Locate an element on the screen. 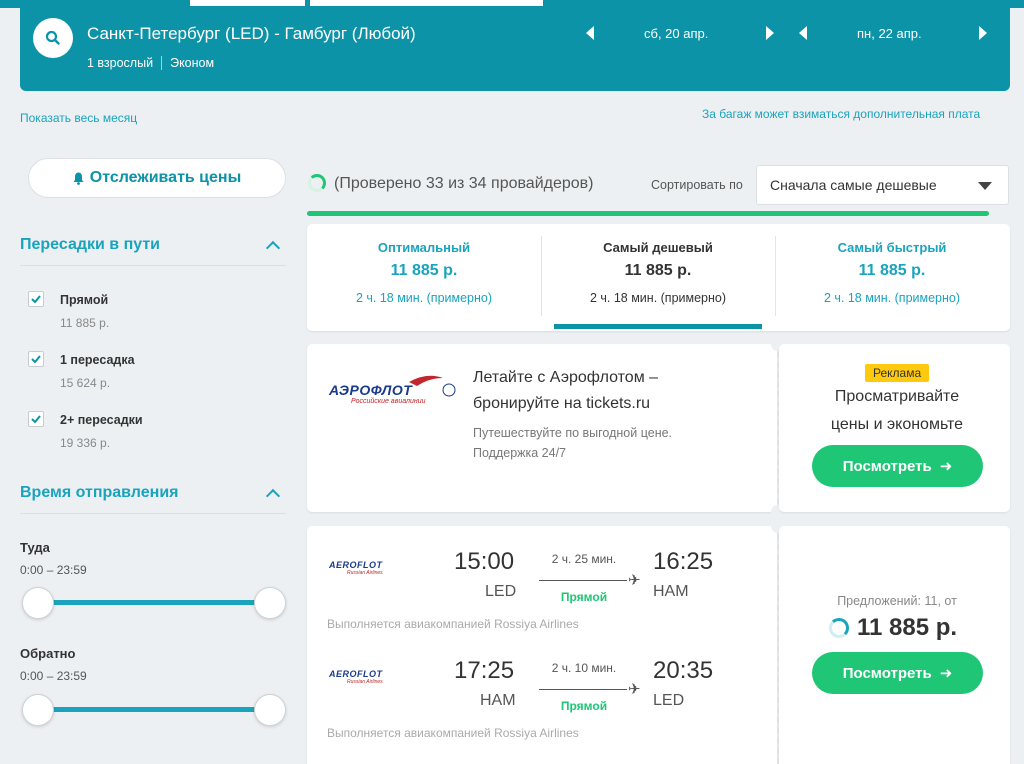  stop-option-price: 19 336 р. is located at coordinates (85, 443).